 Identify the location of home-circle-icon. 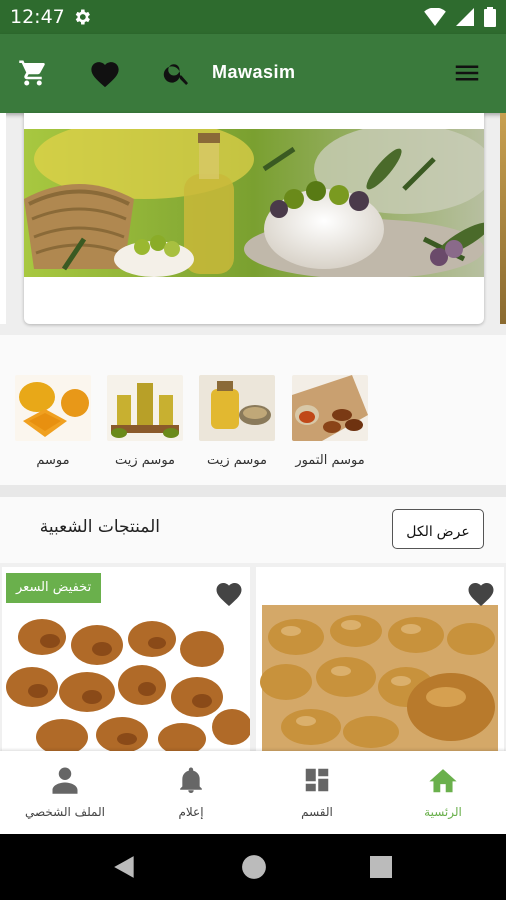
(254, 867).